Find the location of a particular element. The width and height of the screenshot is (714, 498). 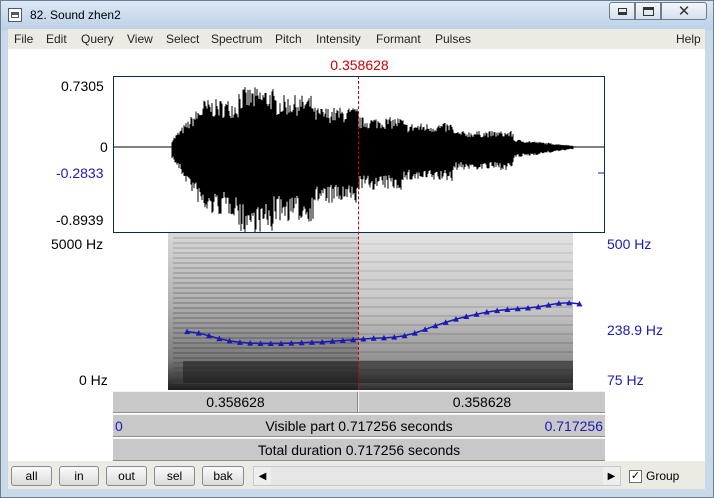

menu-formant: Formant is located at coordinates (398, 39).